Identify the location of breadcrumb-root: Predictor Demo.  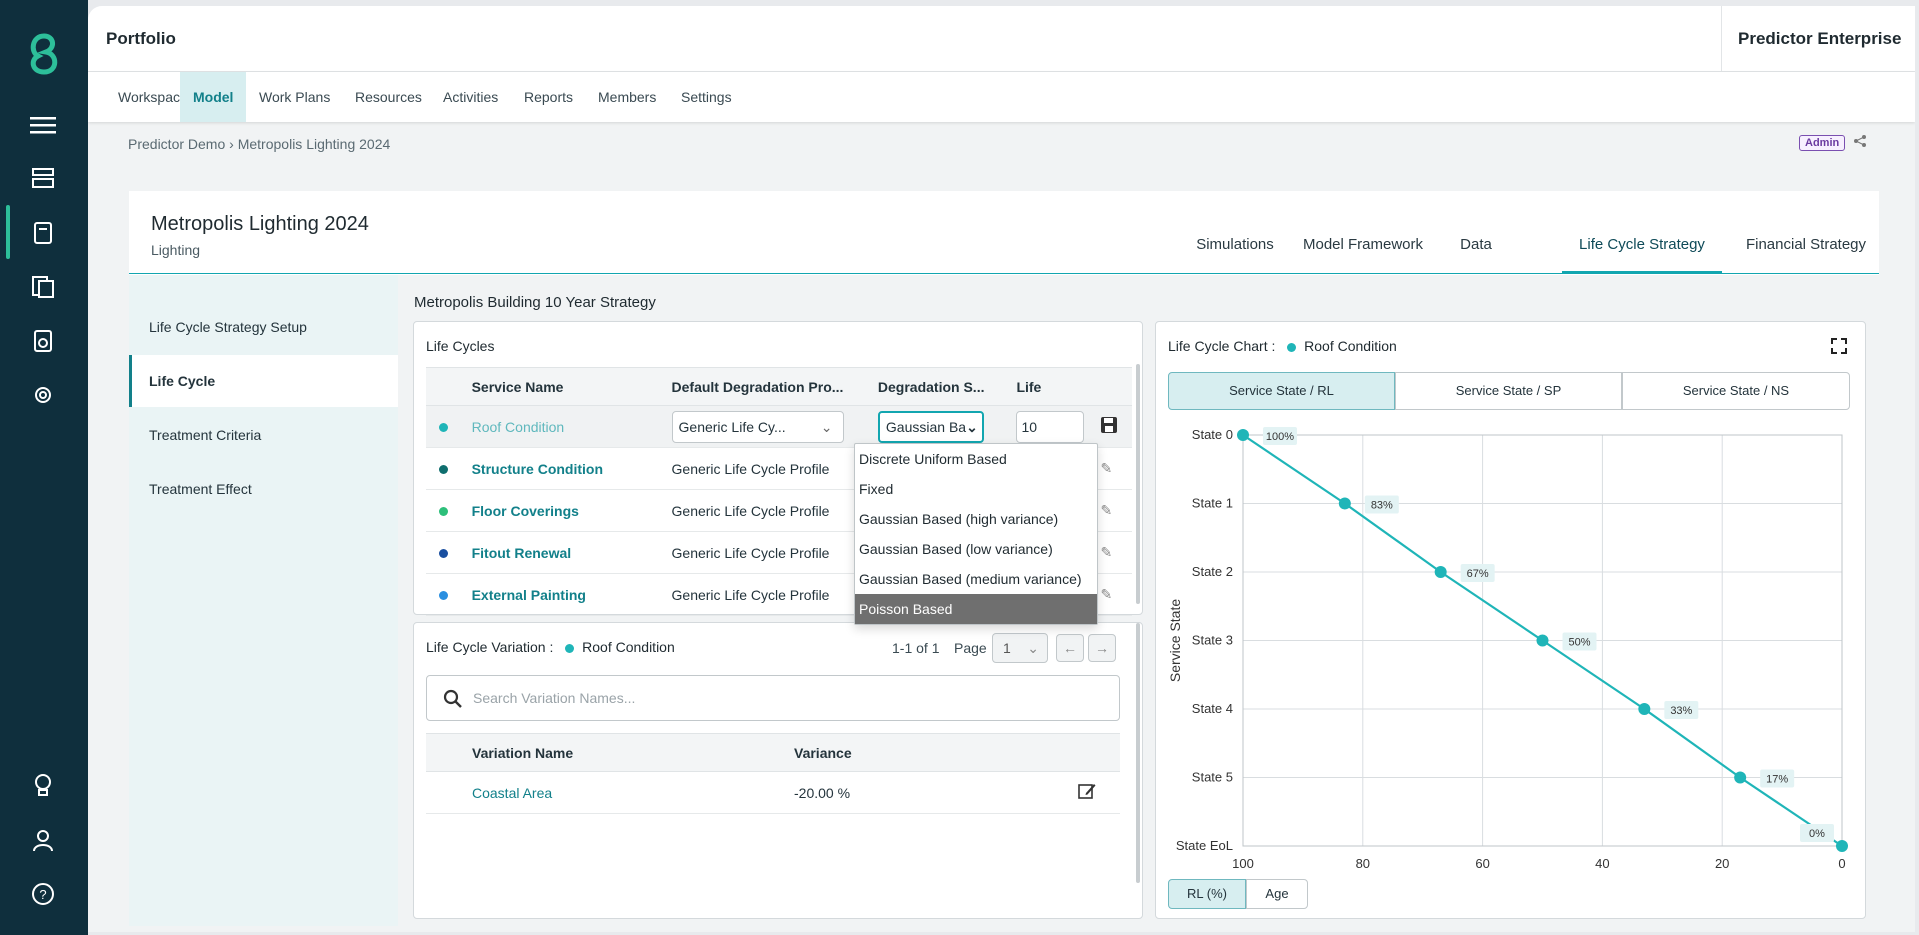
(176, 144).